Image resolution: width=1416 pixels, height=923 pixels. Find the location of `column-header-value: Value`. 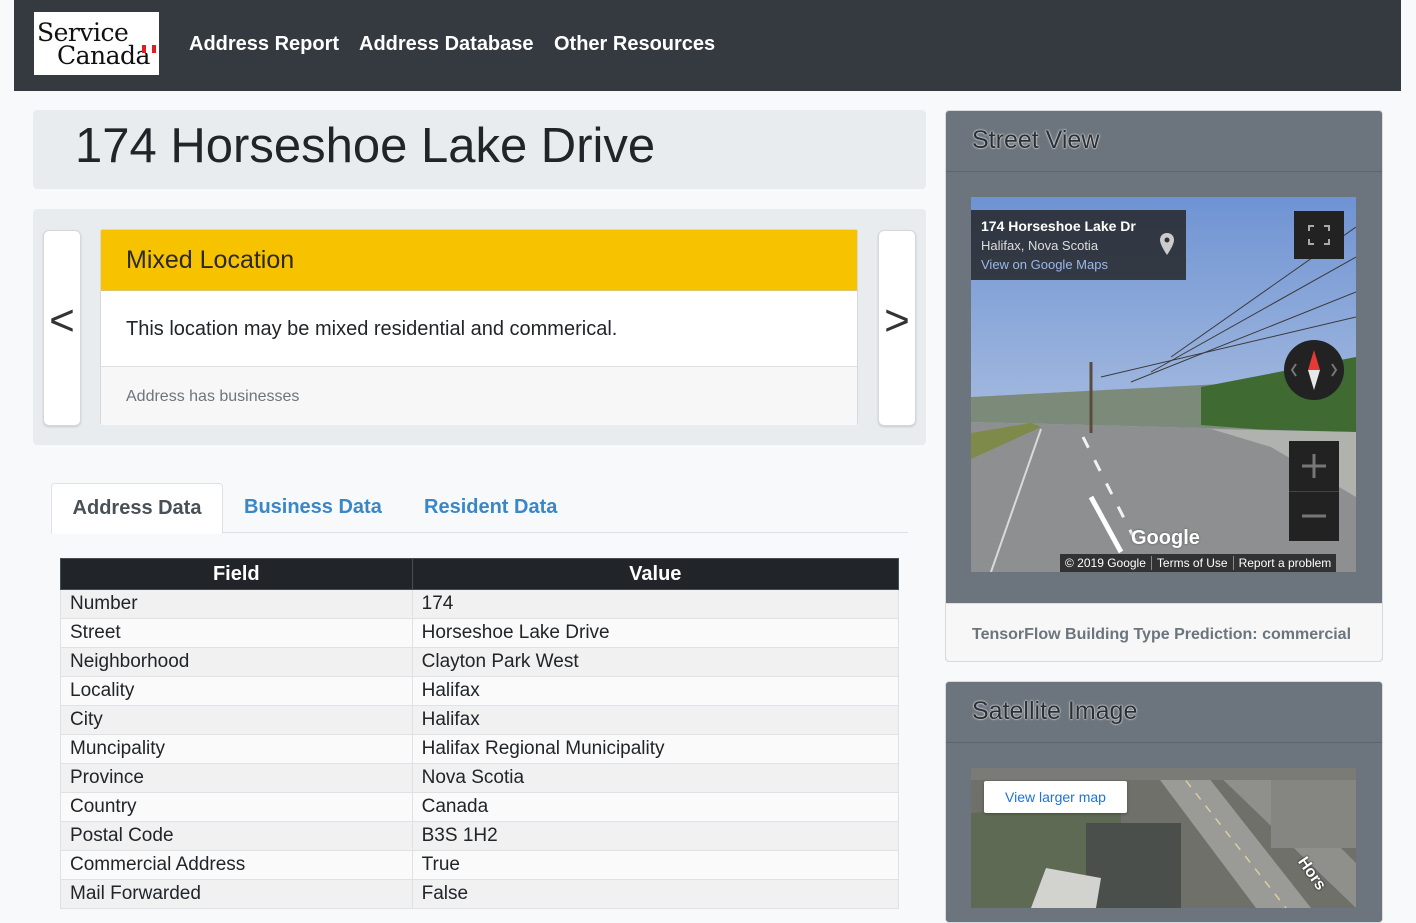

column-header-value: Value is located at coordinates (655, 574).